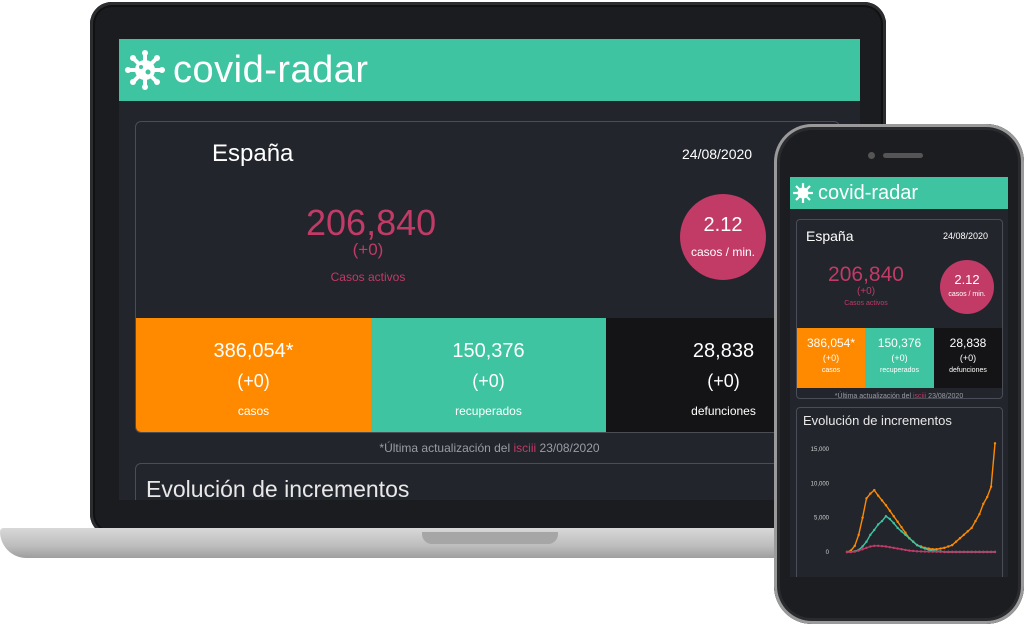 Image resolution: width=1026 pixels, height=627 pixels. What do you see at coordinates (871, 155) in the screenshot?
I see `phone-camera` at bounding box center [871, 155].